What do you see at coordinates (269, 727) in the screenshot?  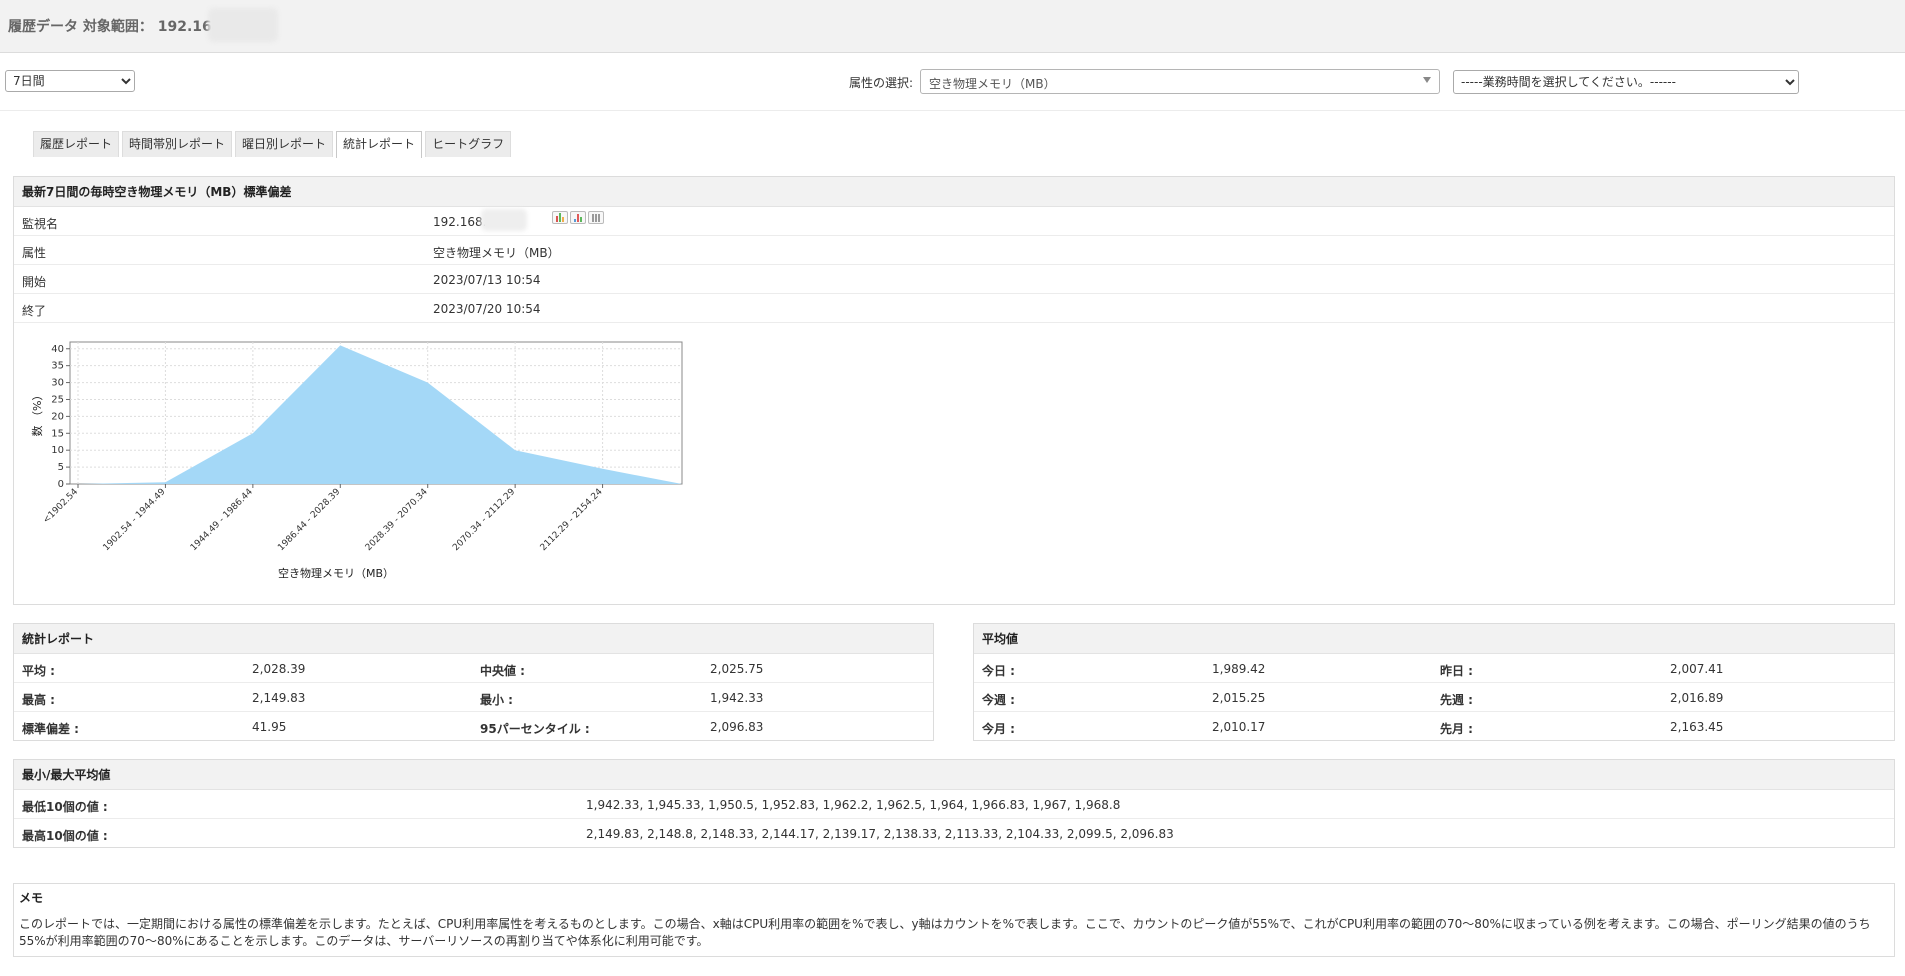 I see `stat-value: 41.95` at bounding box center [269, 727].